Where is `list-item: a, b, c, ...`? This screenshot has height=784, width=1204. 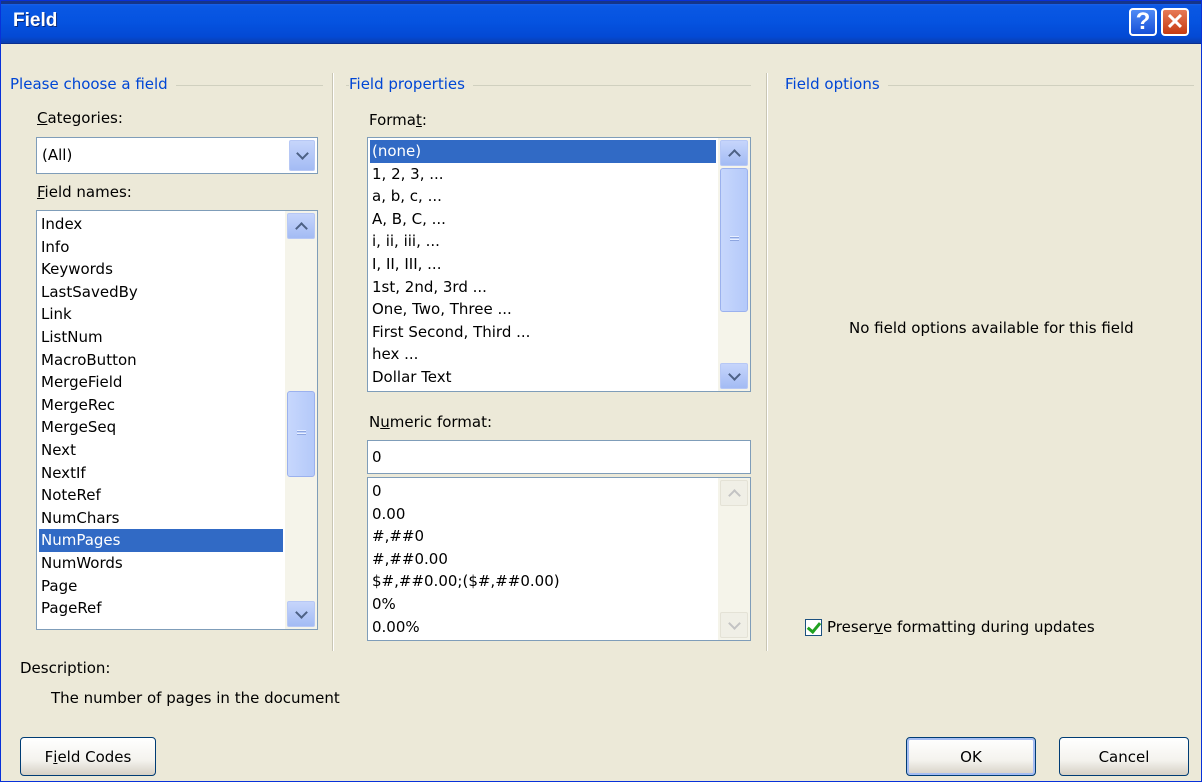 list-item: a, b, c, ... is located at coordinates (543, 196).